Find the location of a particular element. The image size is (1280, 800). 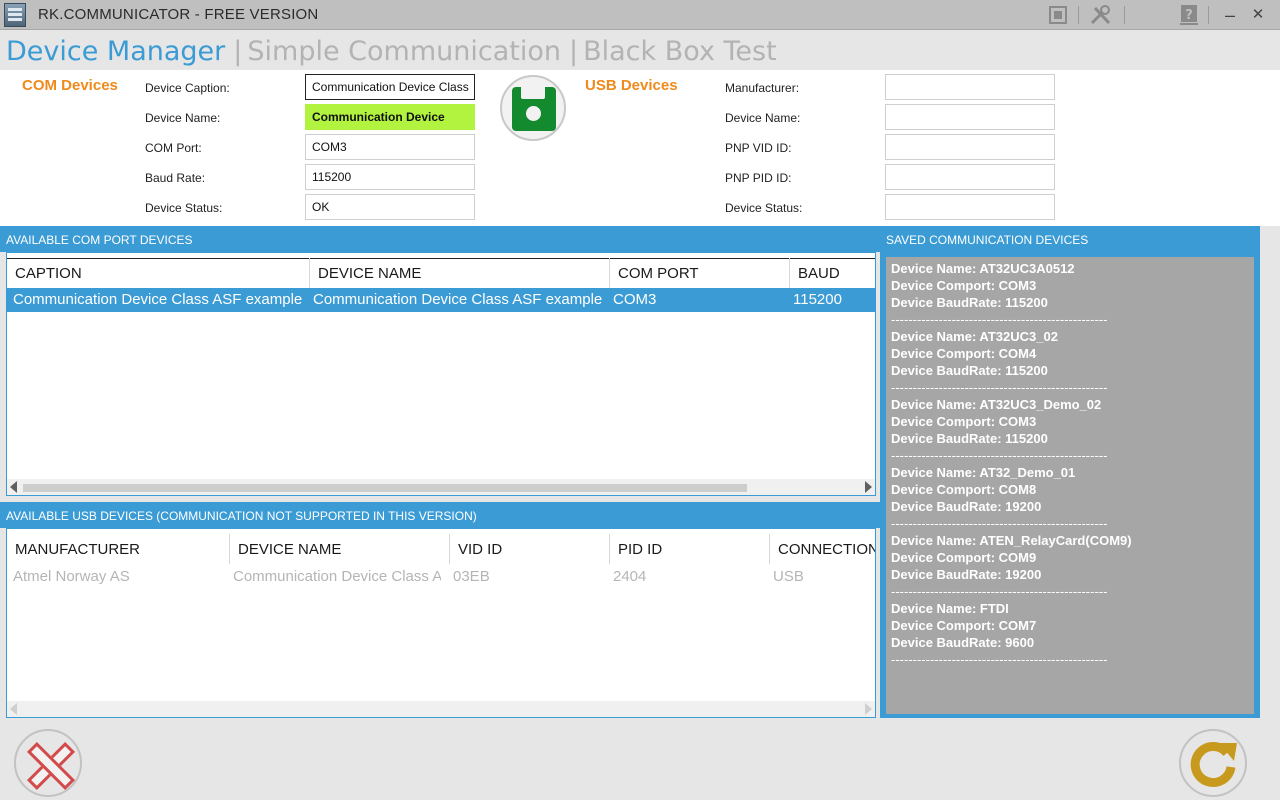

tab-device-manager: Device Manager is located at coordinates (115, 51).